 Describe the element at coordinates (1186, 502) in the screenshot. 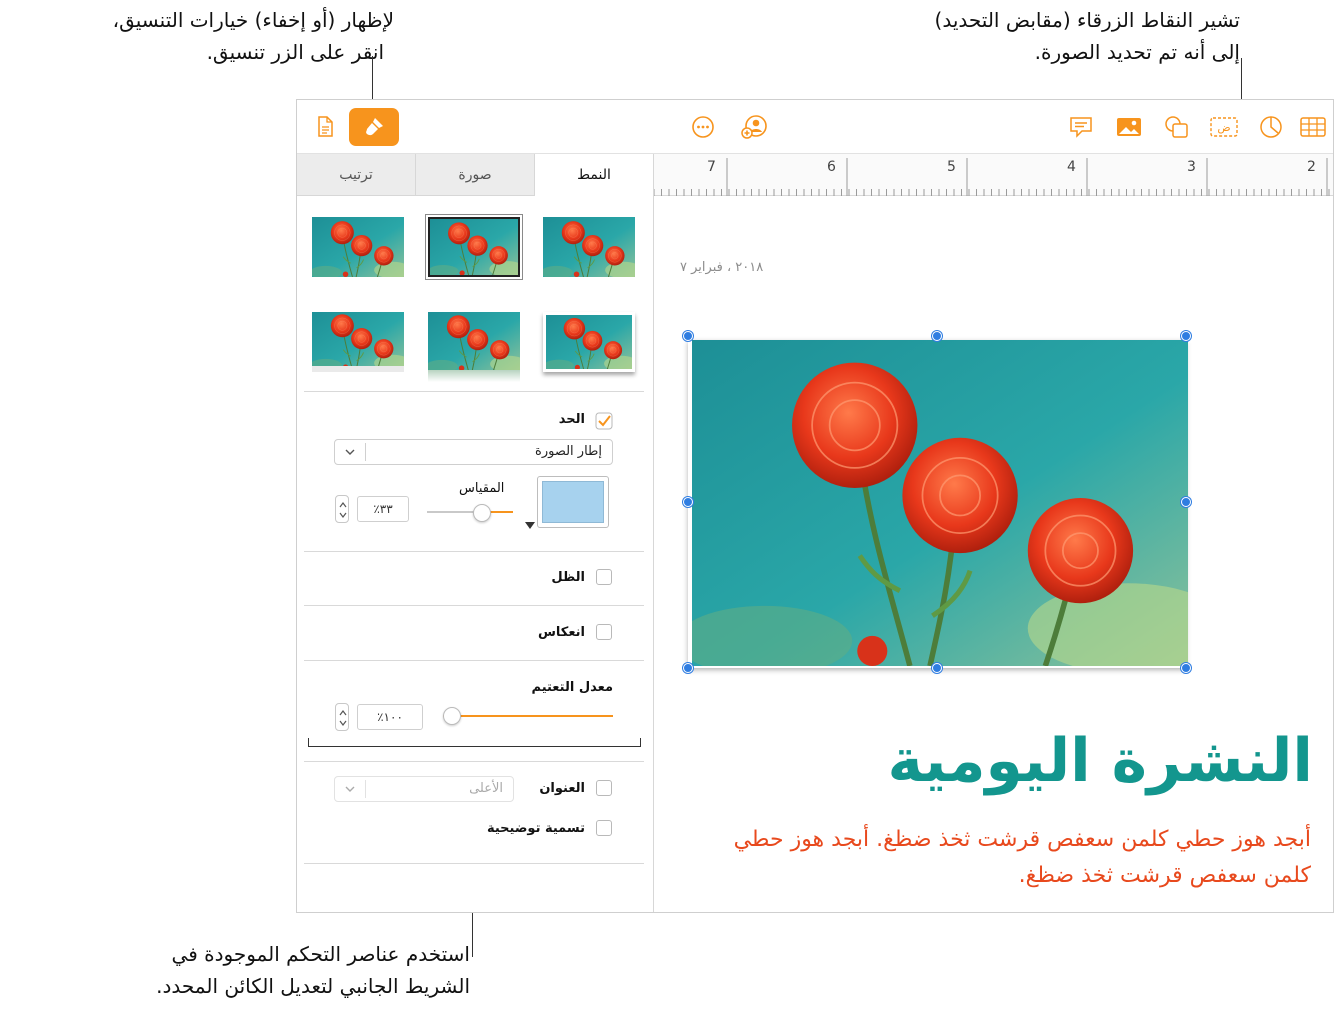

I see `selection-handle-right` at that location.